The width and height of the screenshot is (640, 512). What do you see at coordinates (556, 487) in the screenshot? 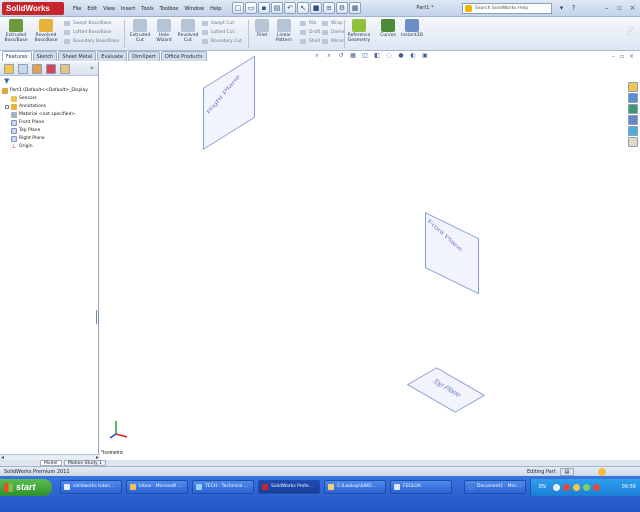
I see `help-tray-icon` at bounding box center [556, 487].